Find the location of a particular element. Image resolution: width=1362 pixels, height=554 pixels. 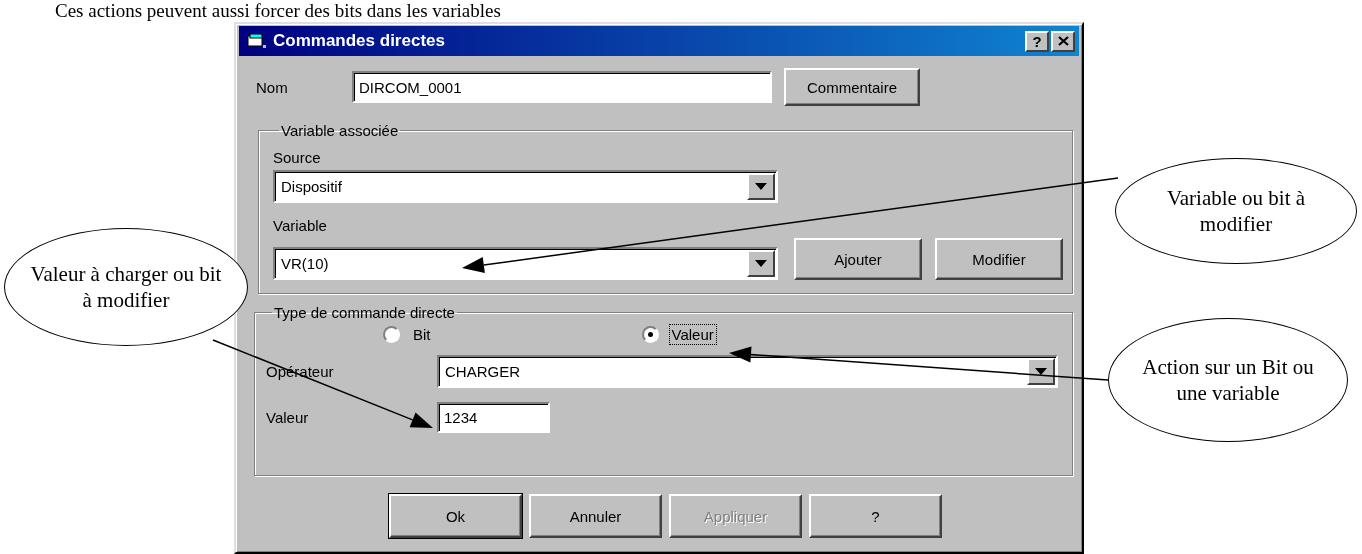

group-title: Type de commande directe is located at coordinates (364, 312).